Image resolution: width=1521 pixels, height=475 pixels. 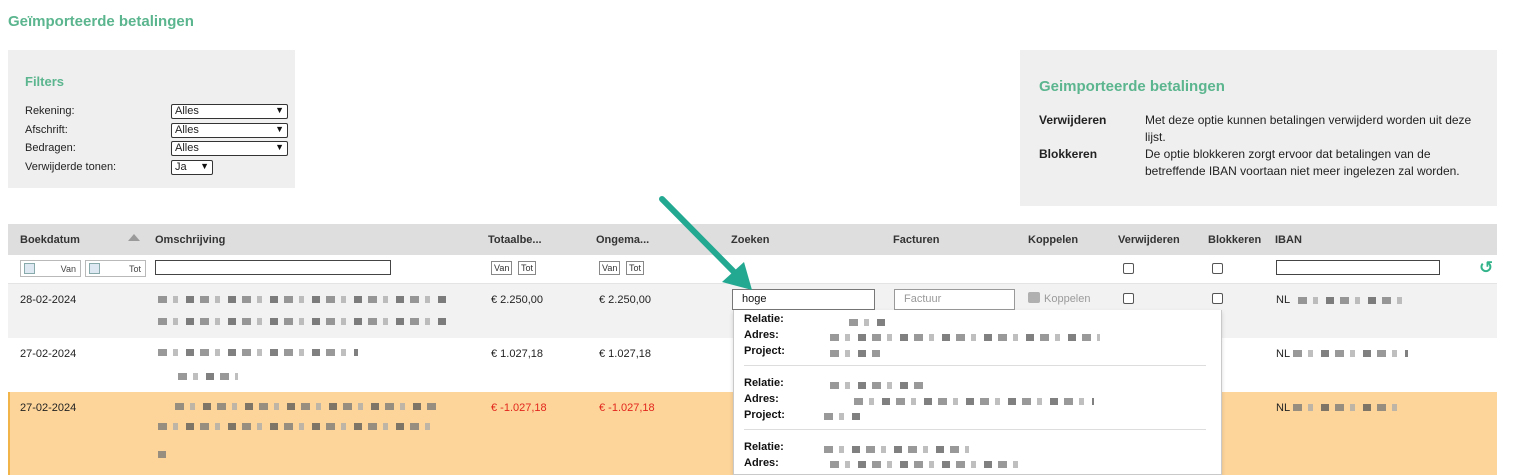 What do you see at coordinates (156, 149) in the screenshot?
I see `filter-bedragen: Bedragen: Alles ▼` at bounding box center [156, 149].